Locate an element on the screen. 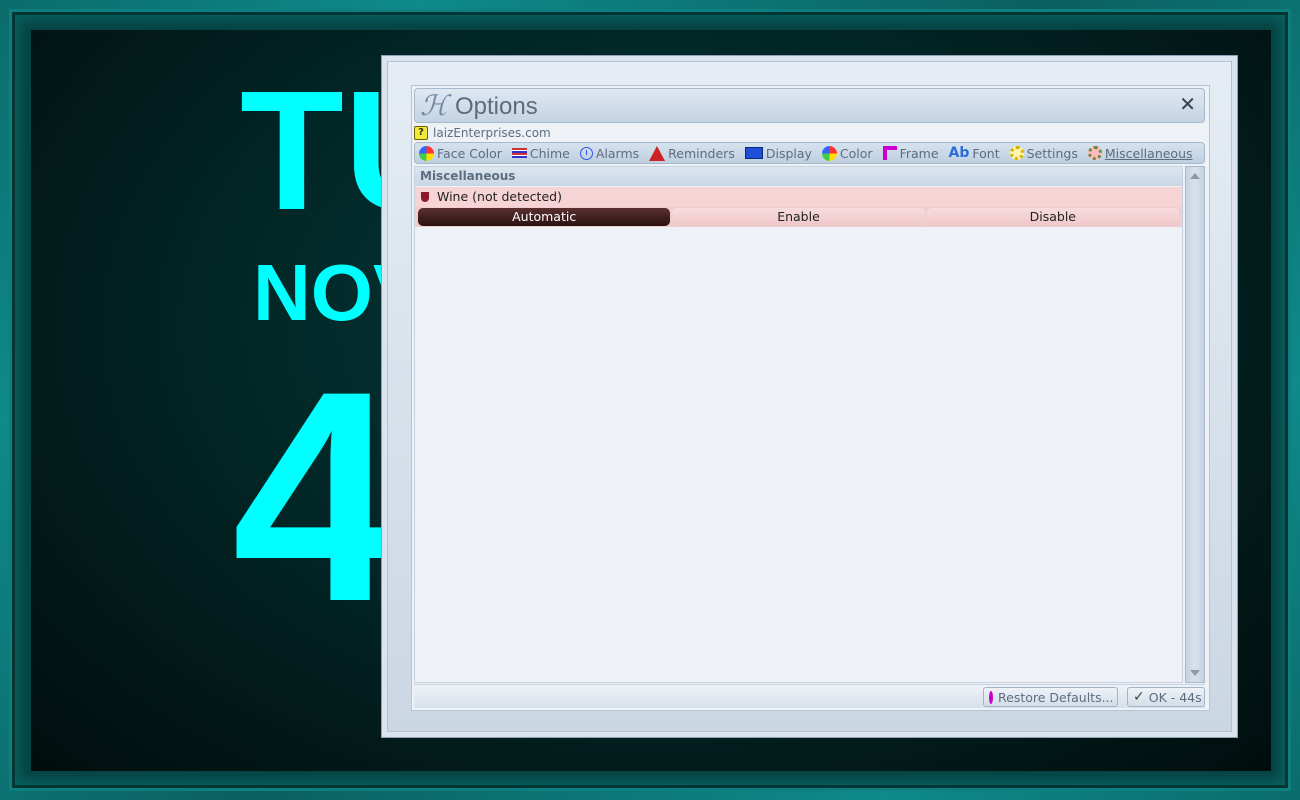 The height and width of the screenshot is (800, 1300). tab-label: Miscellaneous is located at coordinates (1148, 153).